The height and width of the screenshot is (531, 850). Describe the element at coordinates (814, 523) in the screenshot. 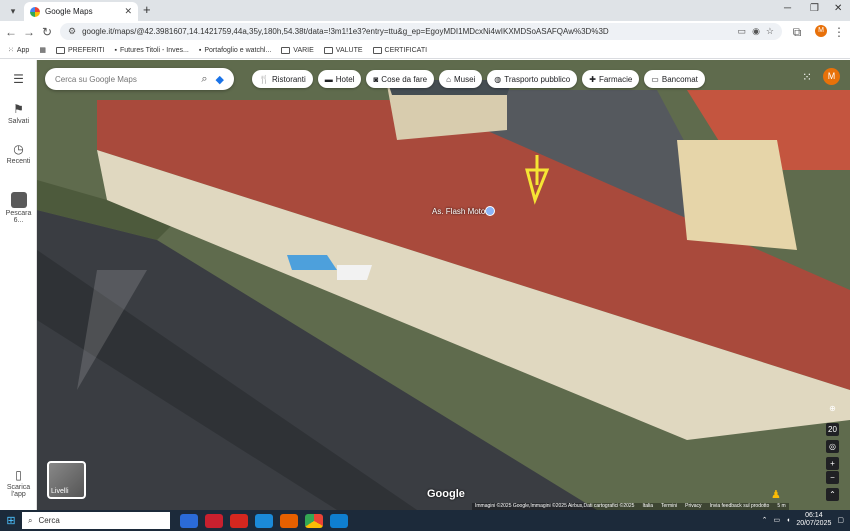

I see `clock-date: 20/07/2025` at that location.